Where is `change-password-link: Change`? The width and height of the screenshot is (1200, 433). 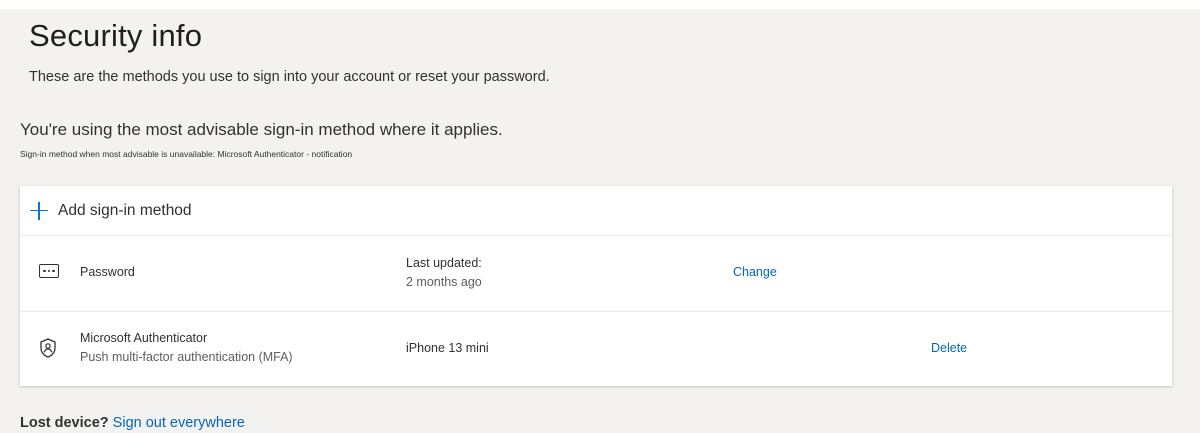
change-password-link: Change is located at coordinates (755, 272).